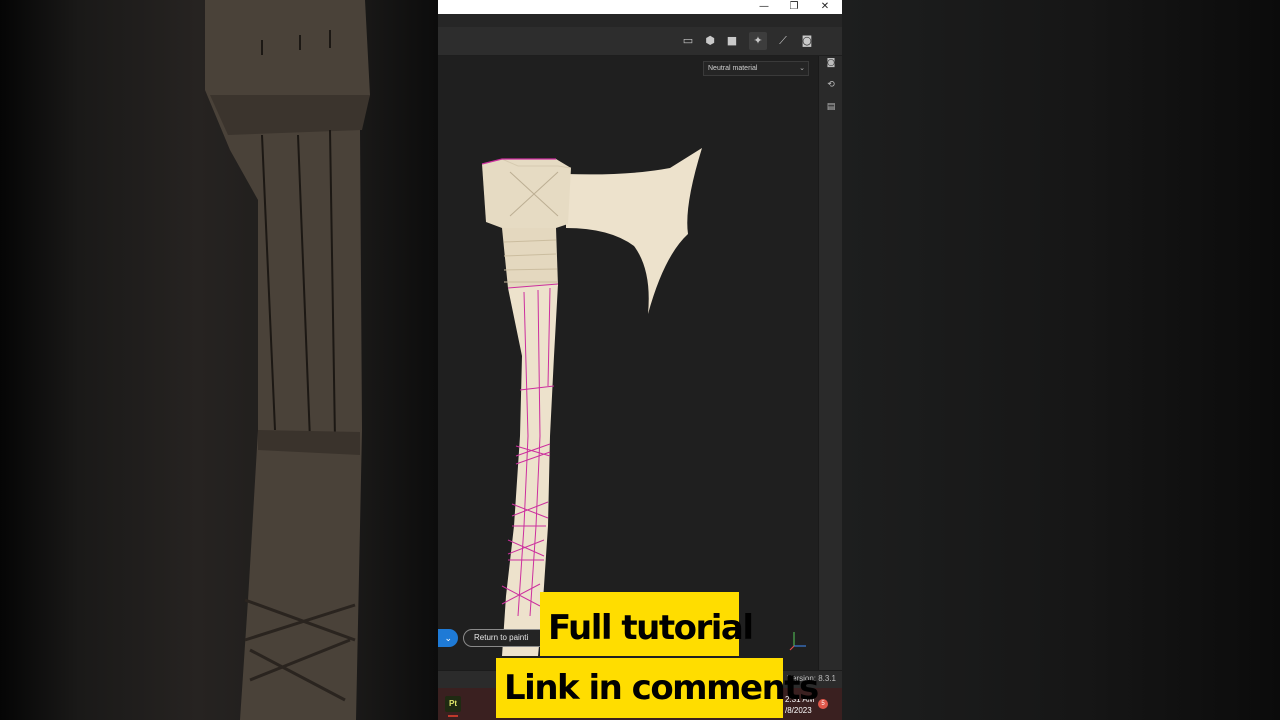 The height and width of the screenshot is (720, 1280). I want to click on axe-model, so click(591, 402).